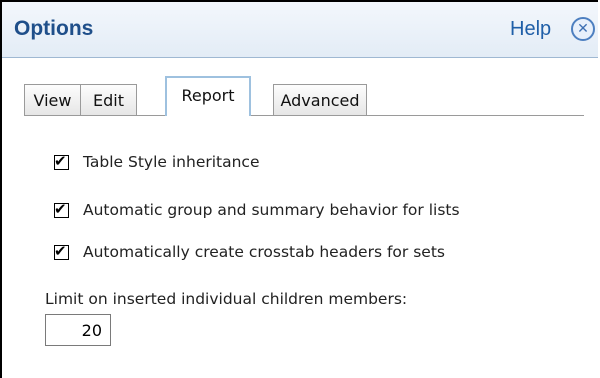 The width and height of the screenshot is (600, 378). What do you see at coordinates (171, 162) in the screenshot?
I see `table-style-inheritance-label: Table Style inheritance` at bounding box center [171, 162].